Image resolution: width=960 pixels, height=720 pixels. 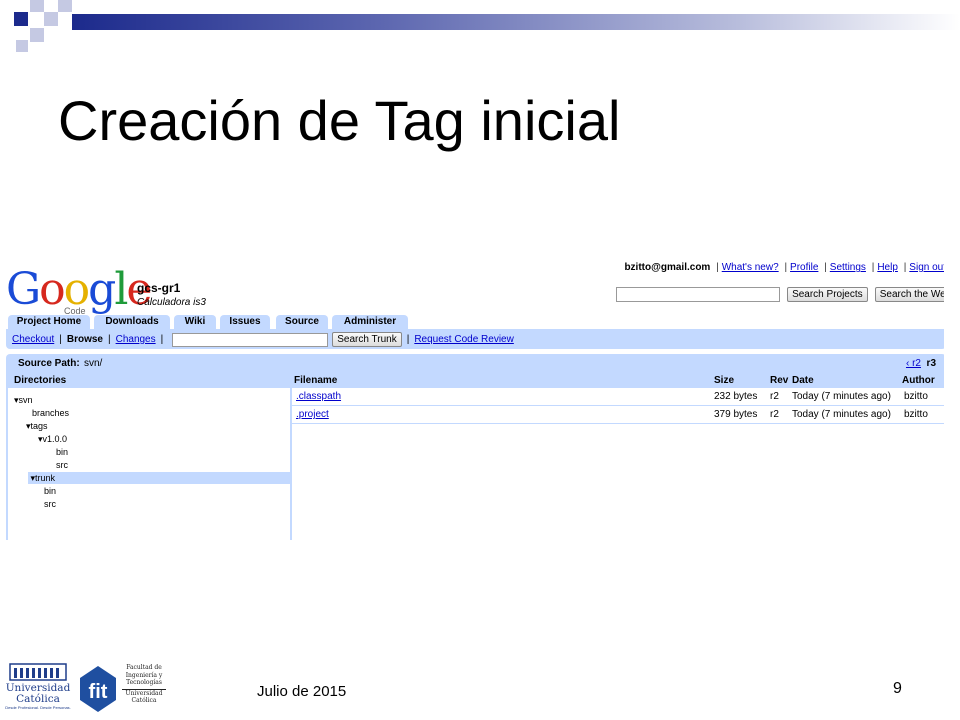 What do you see at coordinates (93, 363) in the screenshot?
I see `source-path-value: svn/` at bounding box center [93, 363].